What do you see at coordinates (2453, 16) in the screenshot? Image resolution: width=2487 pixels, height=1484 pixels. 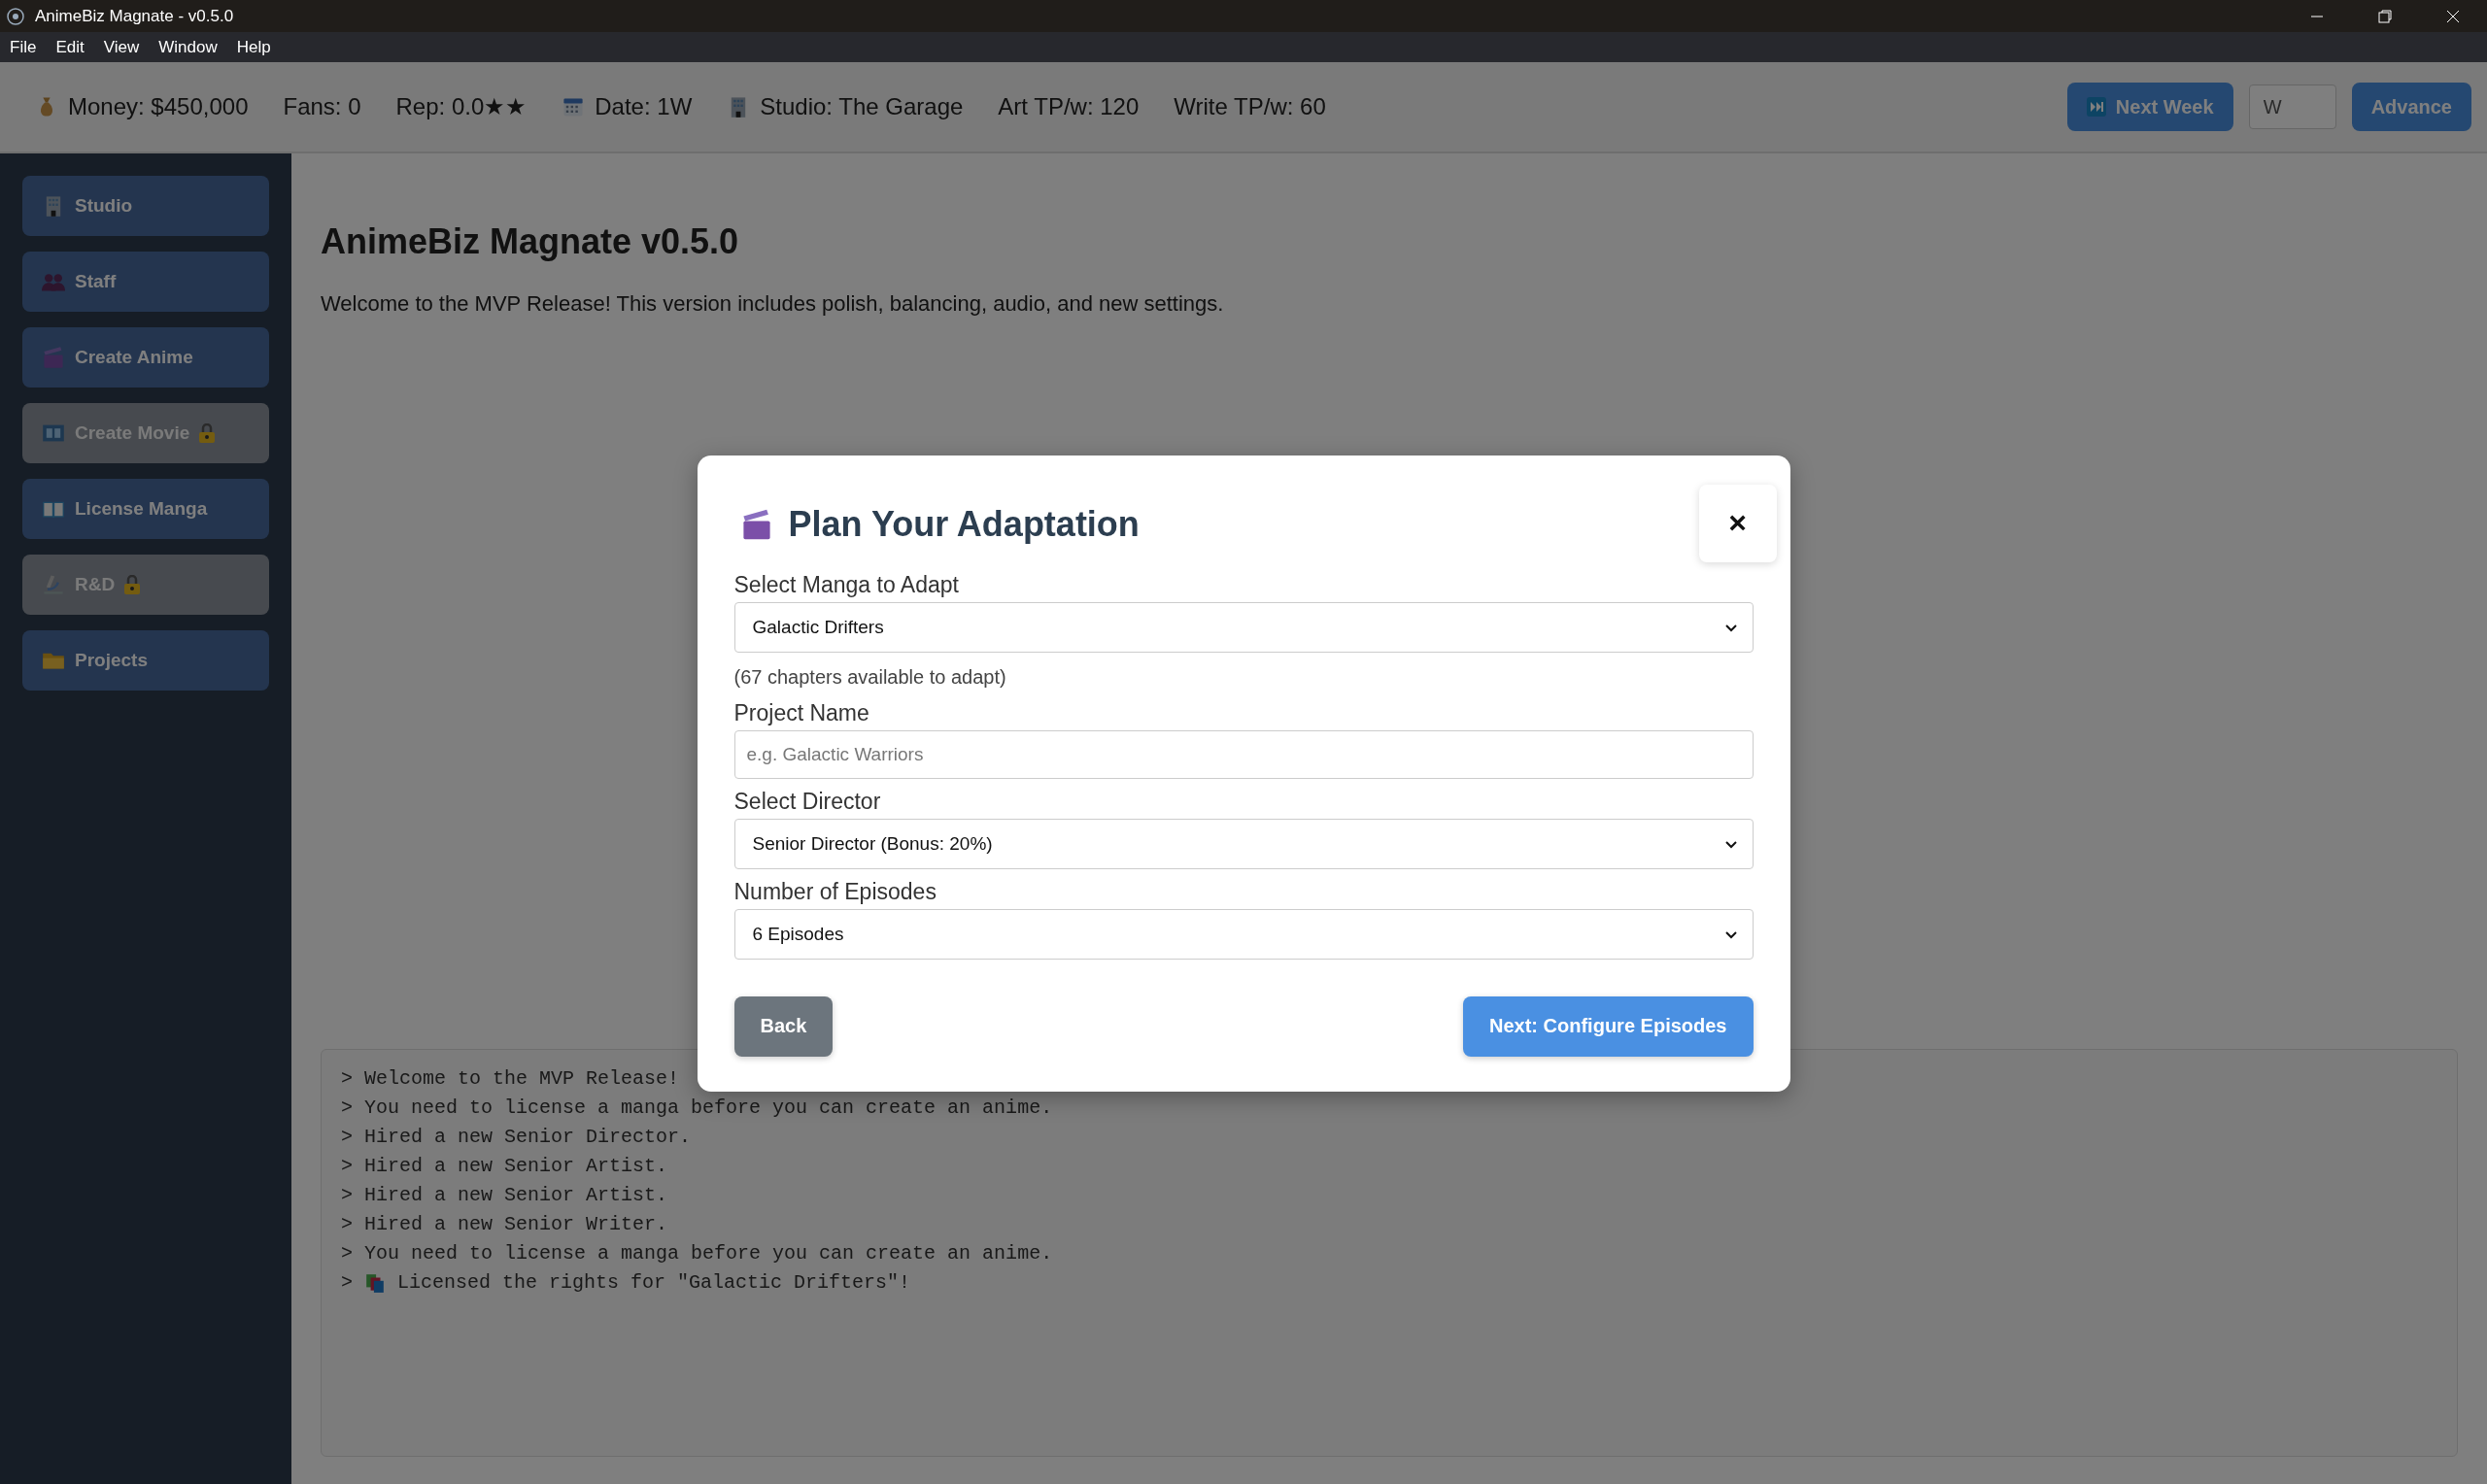 I see `close-icon` at bounding box center [2453, 16].